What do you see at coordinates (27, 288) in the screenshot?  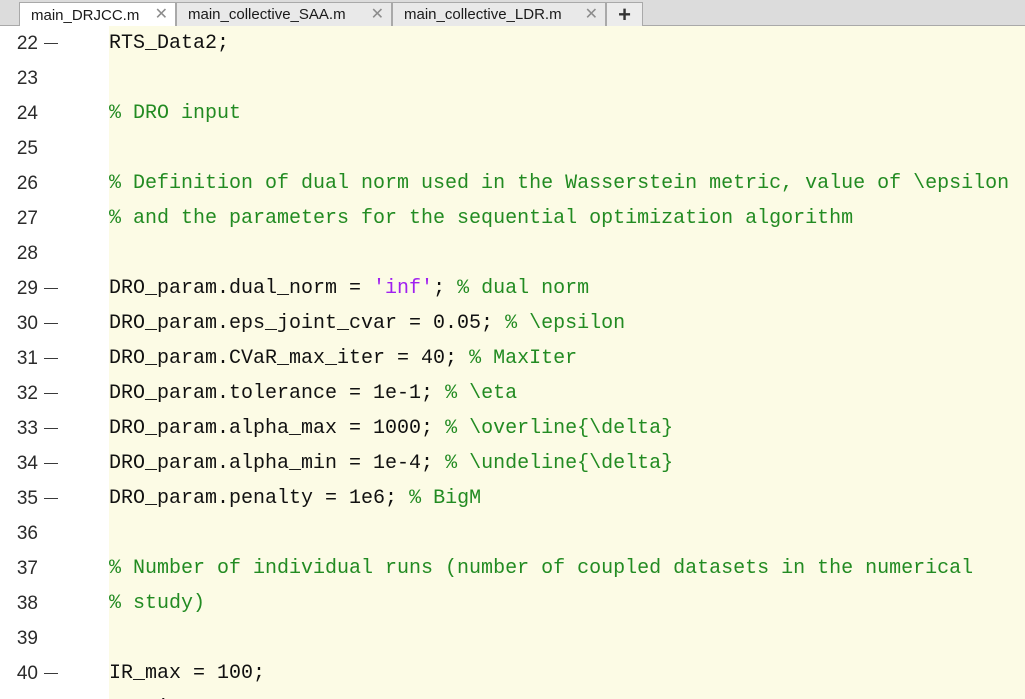 I see `line-number: 29` at bounding box center [27, 288].